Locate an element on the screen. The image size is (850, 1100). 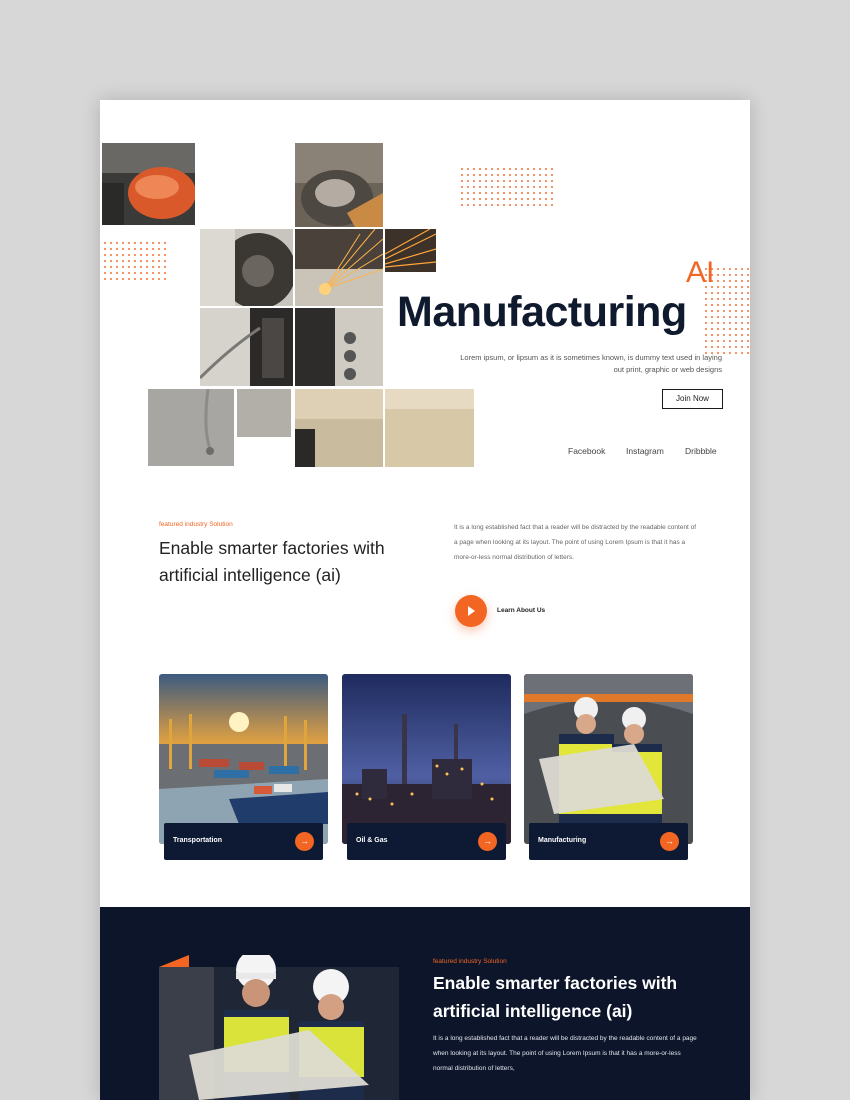
industry-card-transportation: Transportation → is located at coordinates (243, 768).